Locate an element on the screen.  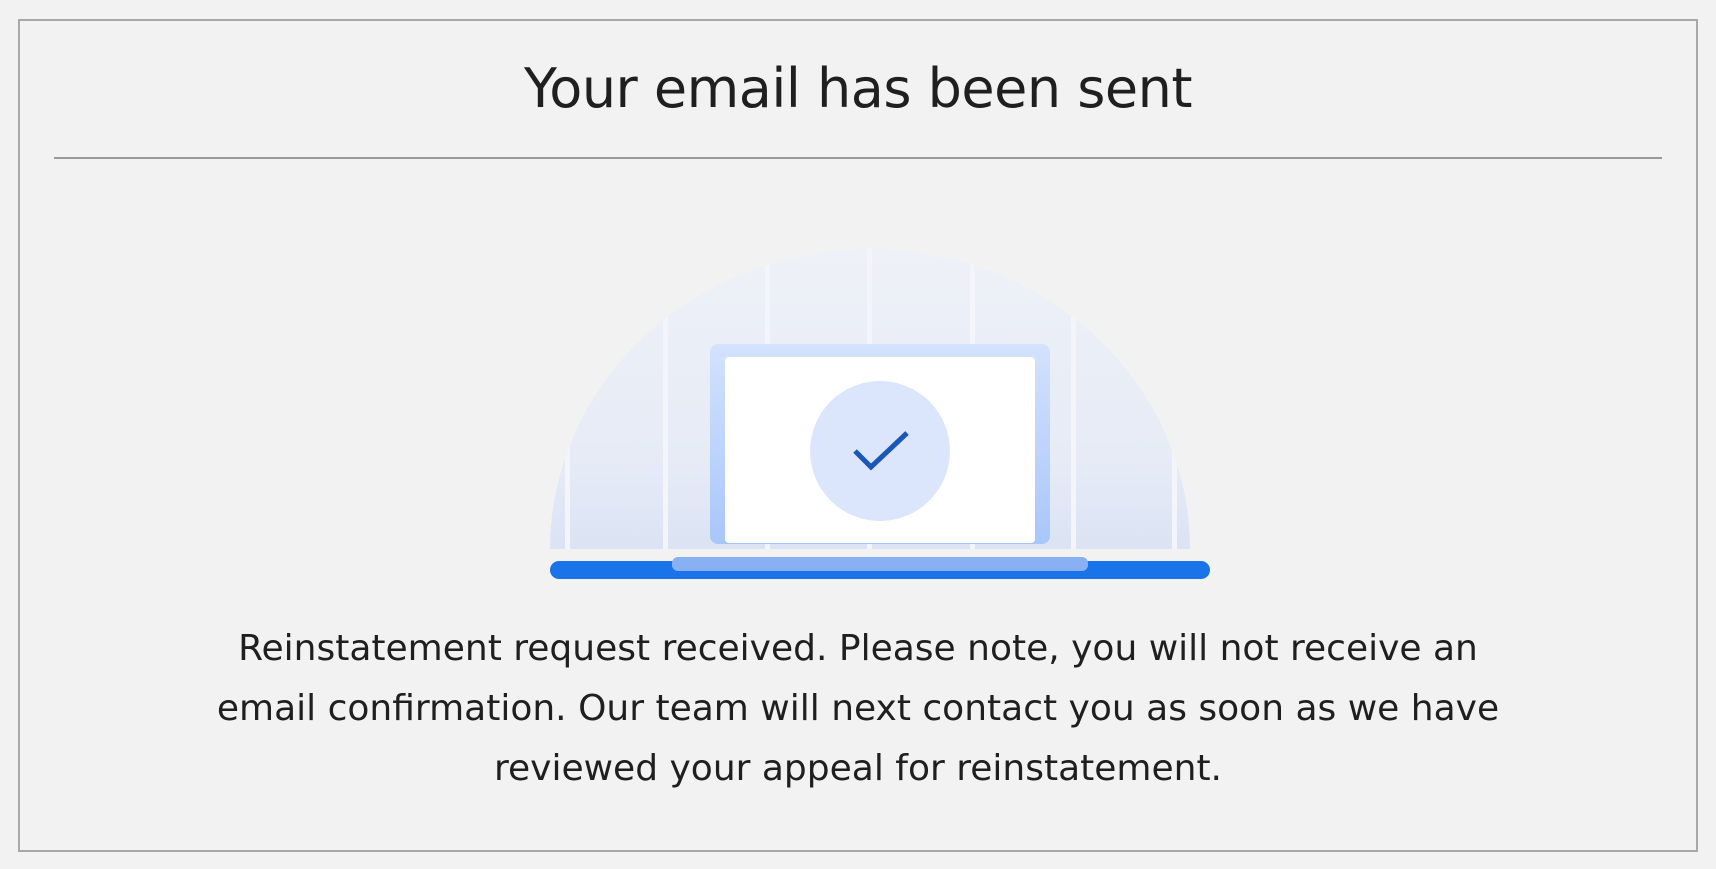
check-circle is located at coordinates (880, 451).